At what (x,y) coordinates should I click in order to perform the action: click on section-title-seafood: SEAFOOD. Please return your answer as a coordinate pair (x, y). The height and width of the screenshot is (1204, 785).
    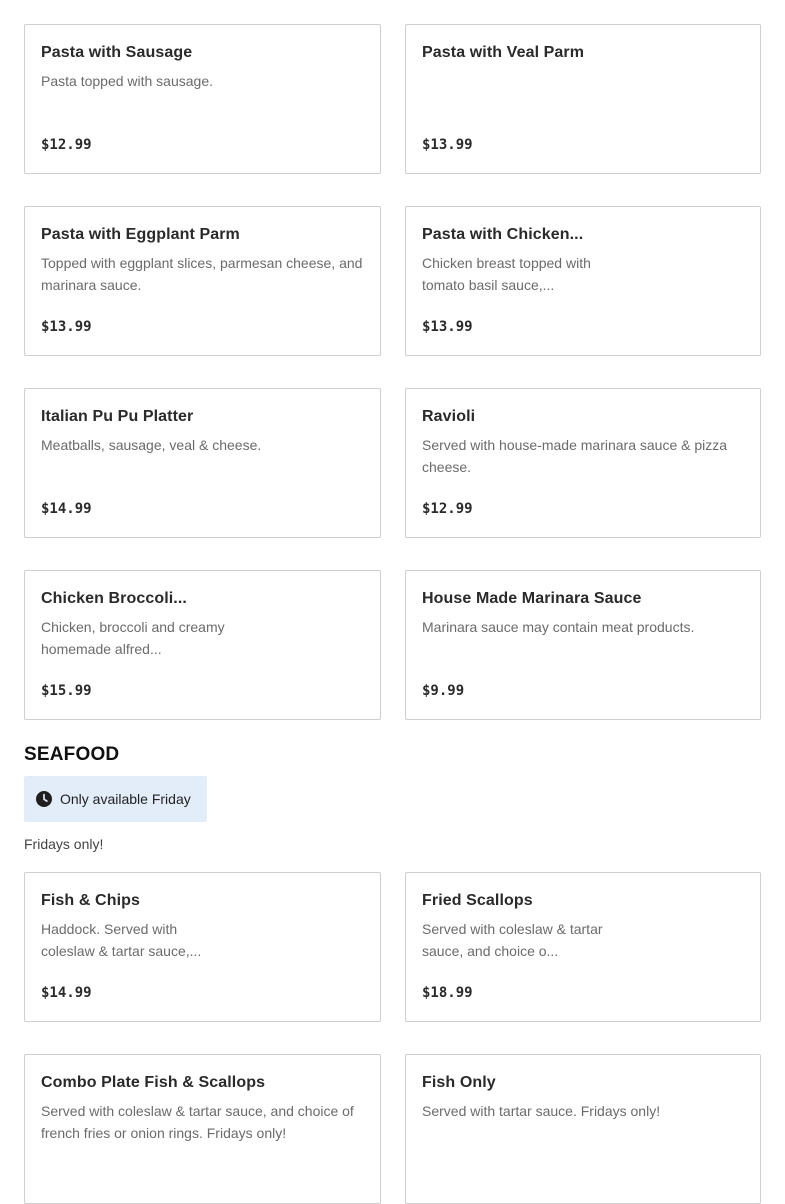
    Looking at the image, I should click on (72, 754).